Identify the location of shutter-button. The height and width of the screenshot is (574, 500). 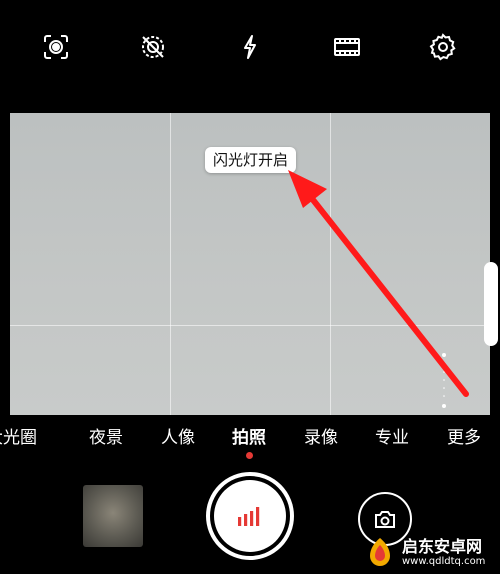
(250, 516).